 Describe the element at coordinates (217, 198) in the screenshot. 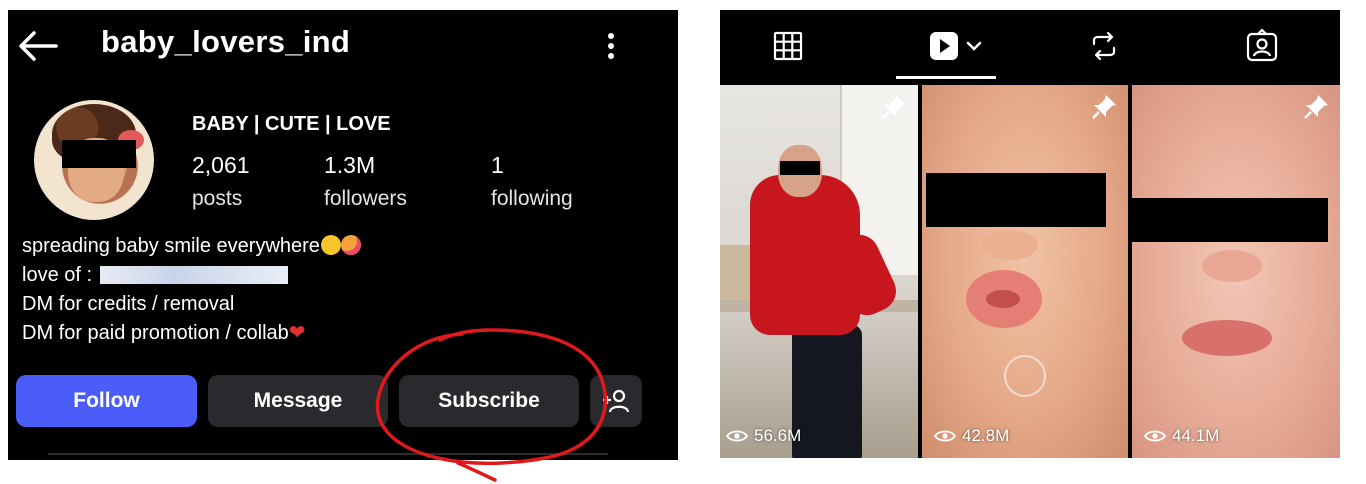

I see `stat-posts-label: posts` at that location.